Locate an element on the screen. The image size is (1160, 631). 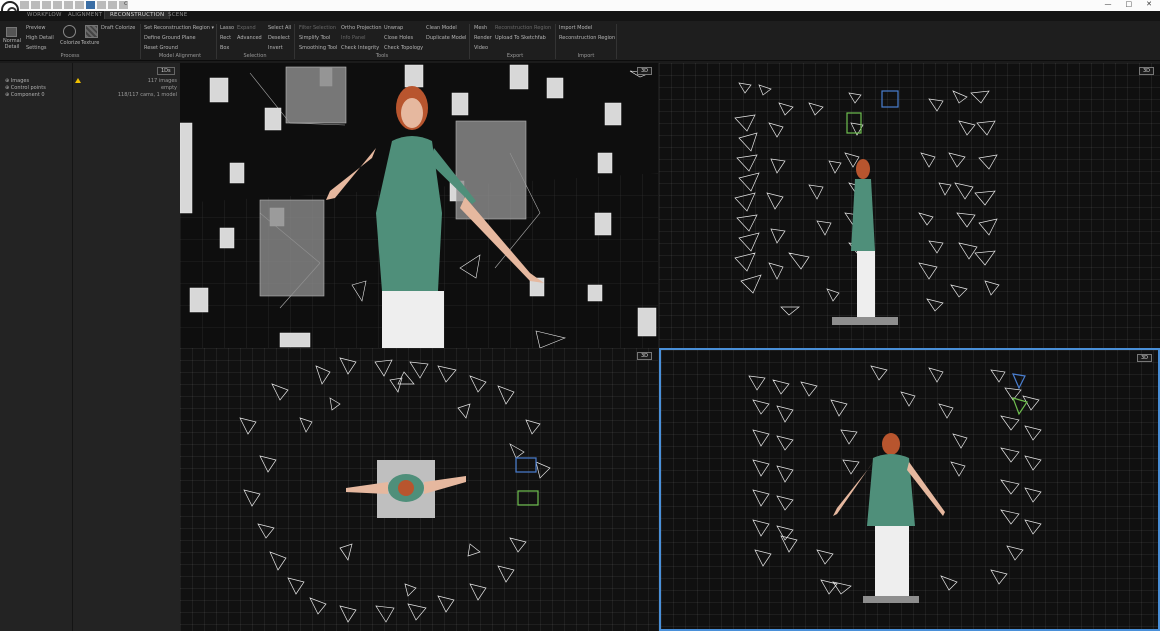
tree-item-component: ⊕ Component 0 is located at coordinates (25, 95).